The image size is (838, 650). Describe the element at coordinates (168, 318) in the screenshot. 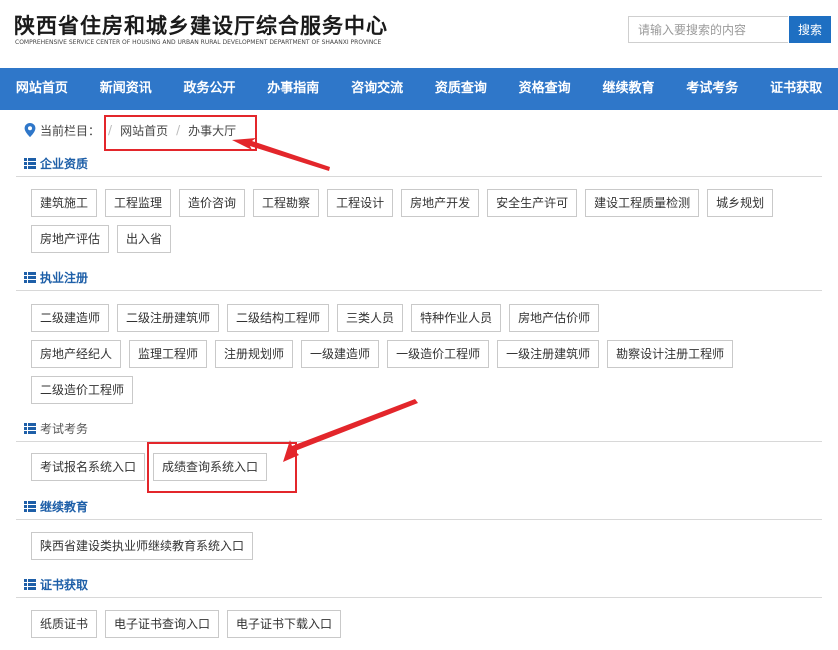

I see `link-second-class-architect: 二级注册建筑师` at that location.